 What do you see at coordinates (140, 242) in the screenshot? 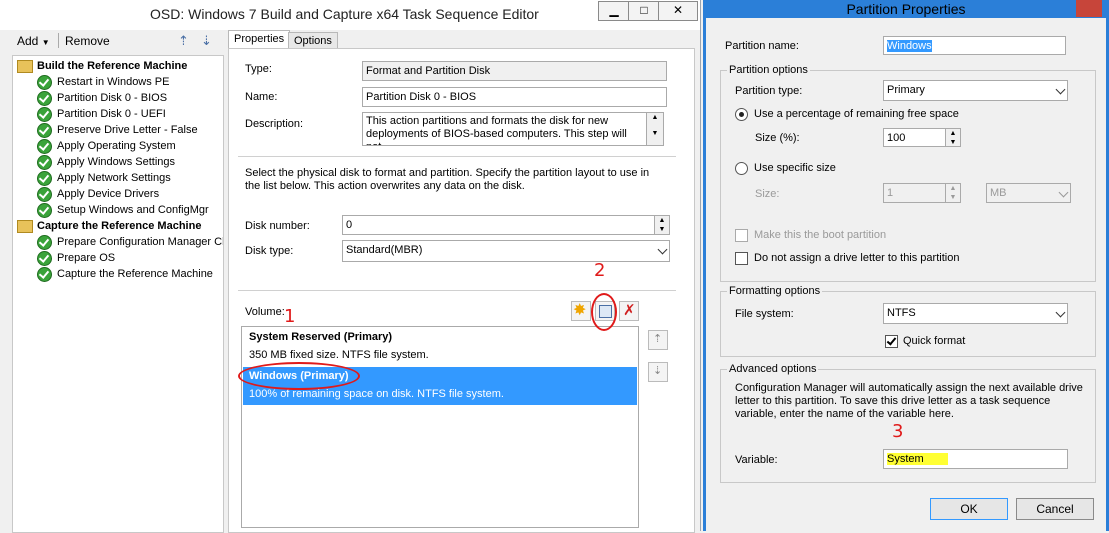
I see `tree-label: Prepare Configuration Manager Cli` at bounding box center [140, 242].